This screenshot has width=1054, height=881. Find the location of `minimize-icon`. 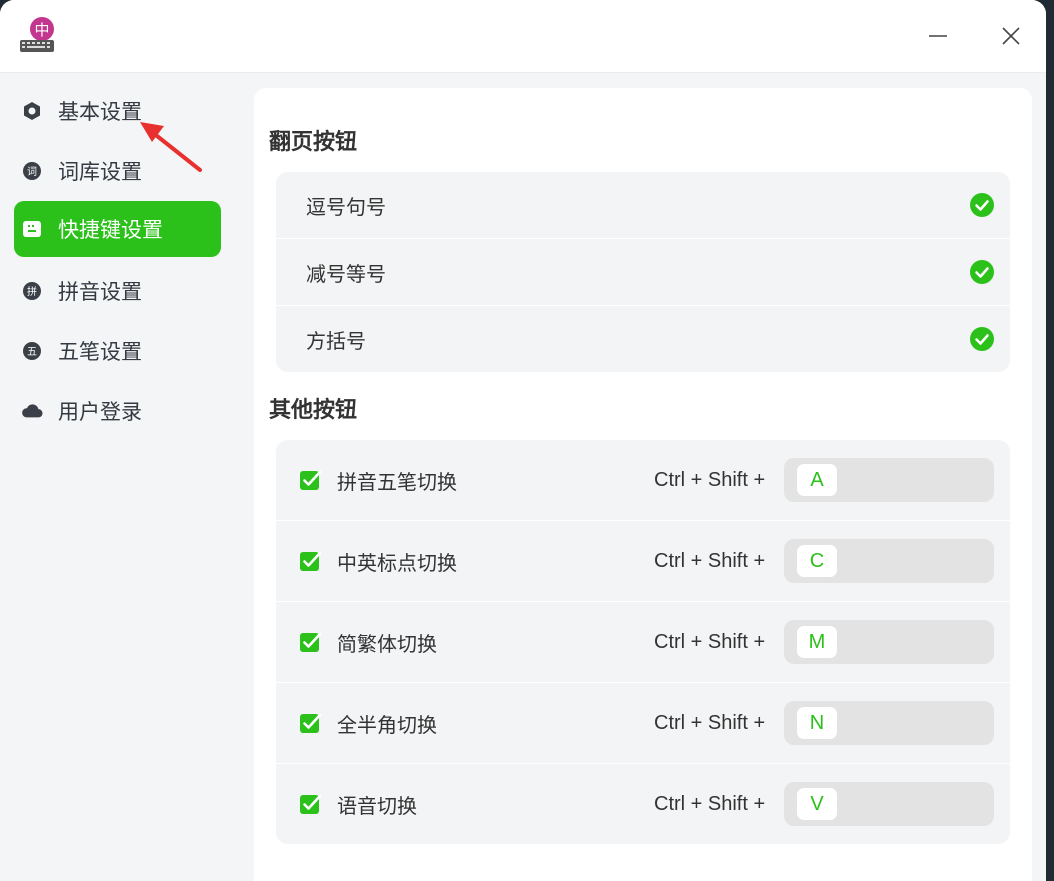

minimize-icon is located at coordinates (938, 36).